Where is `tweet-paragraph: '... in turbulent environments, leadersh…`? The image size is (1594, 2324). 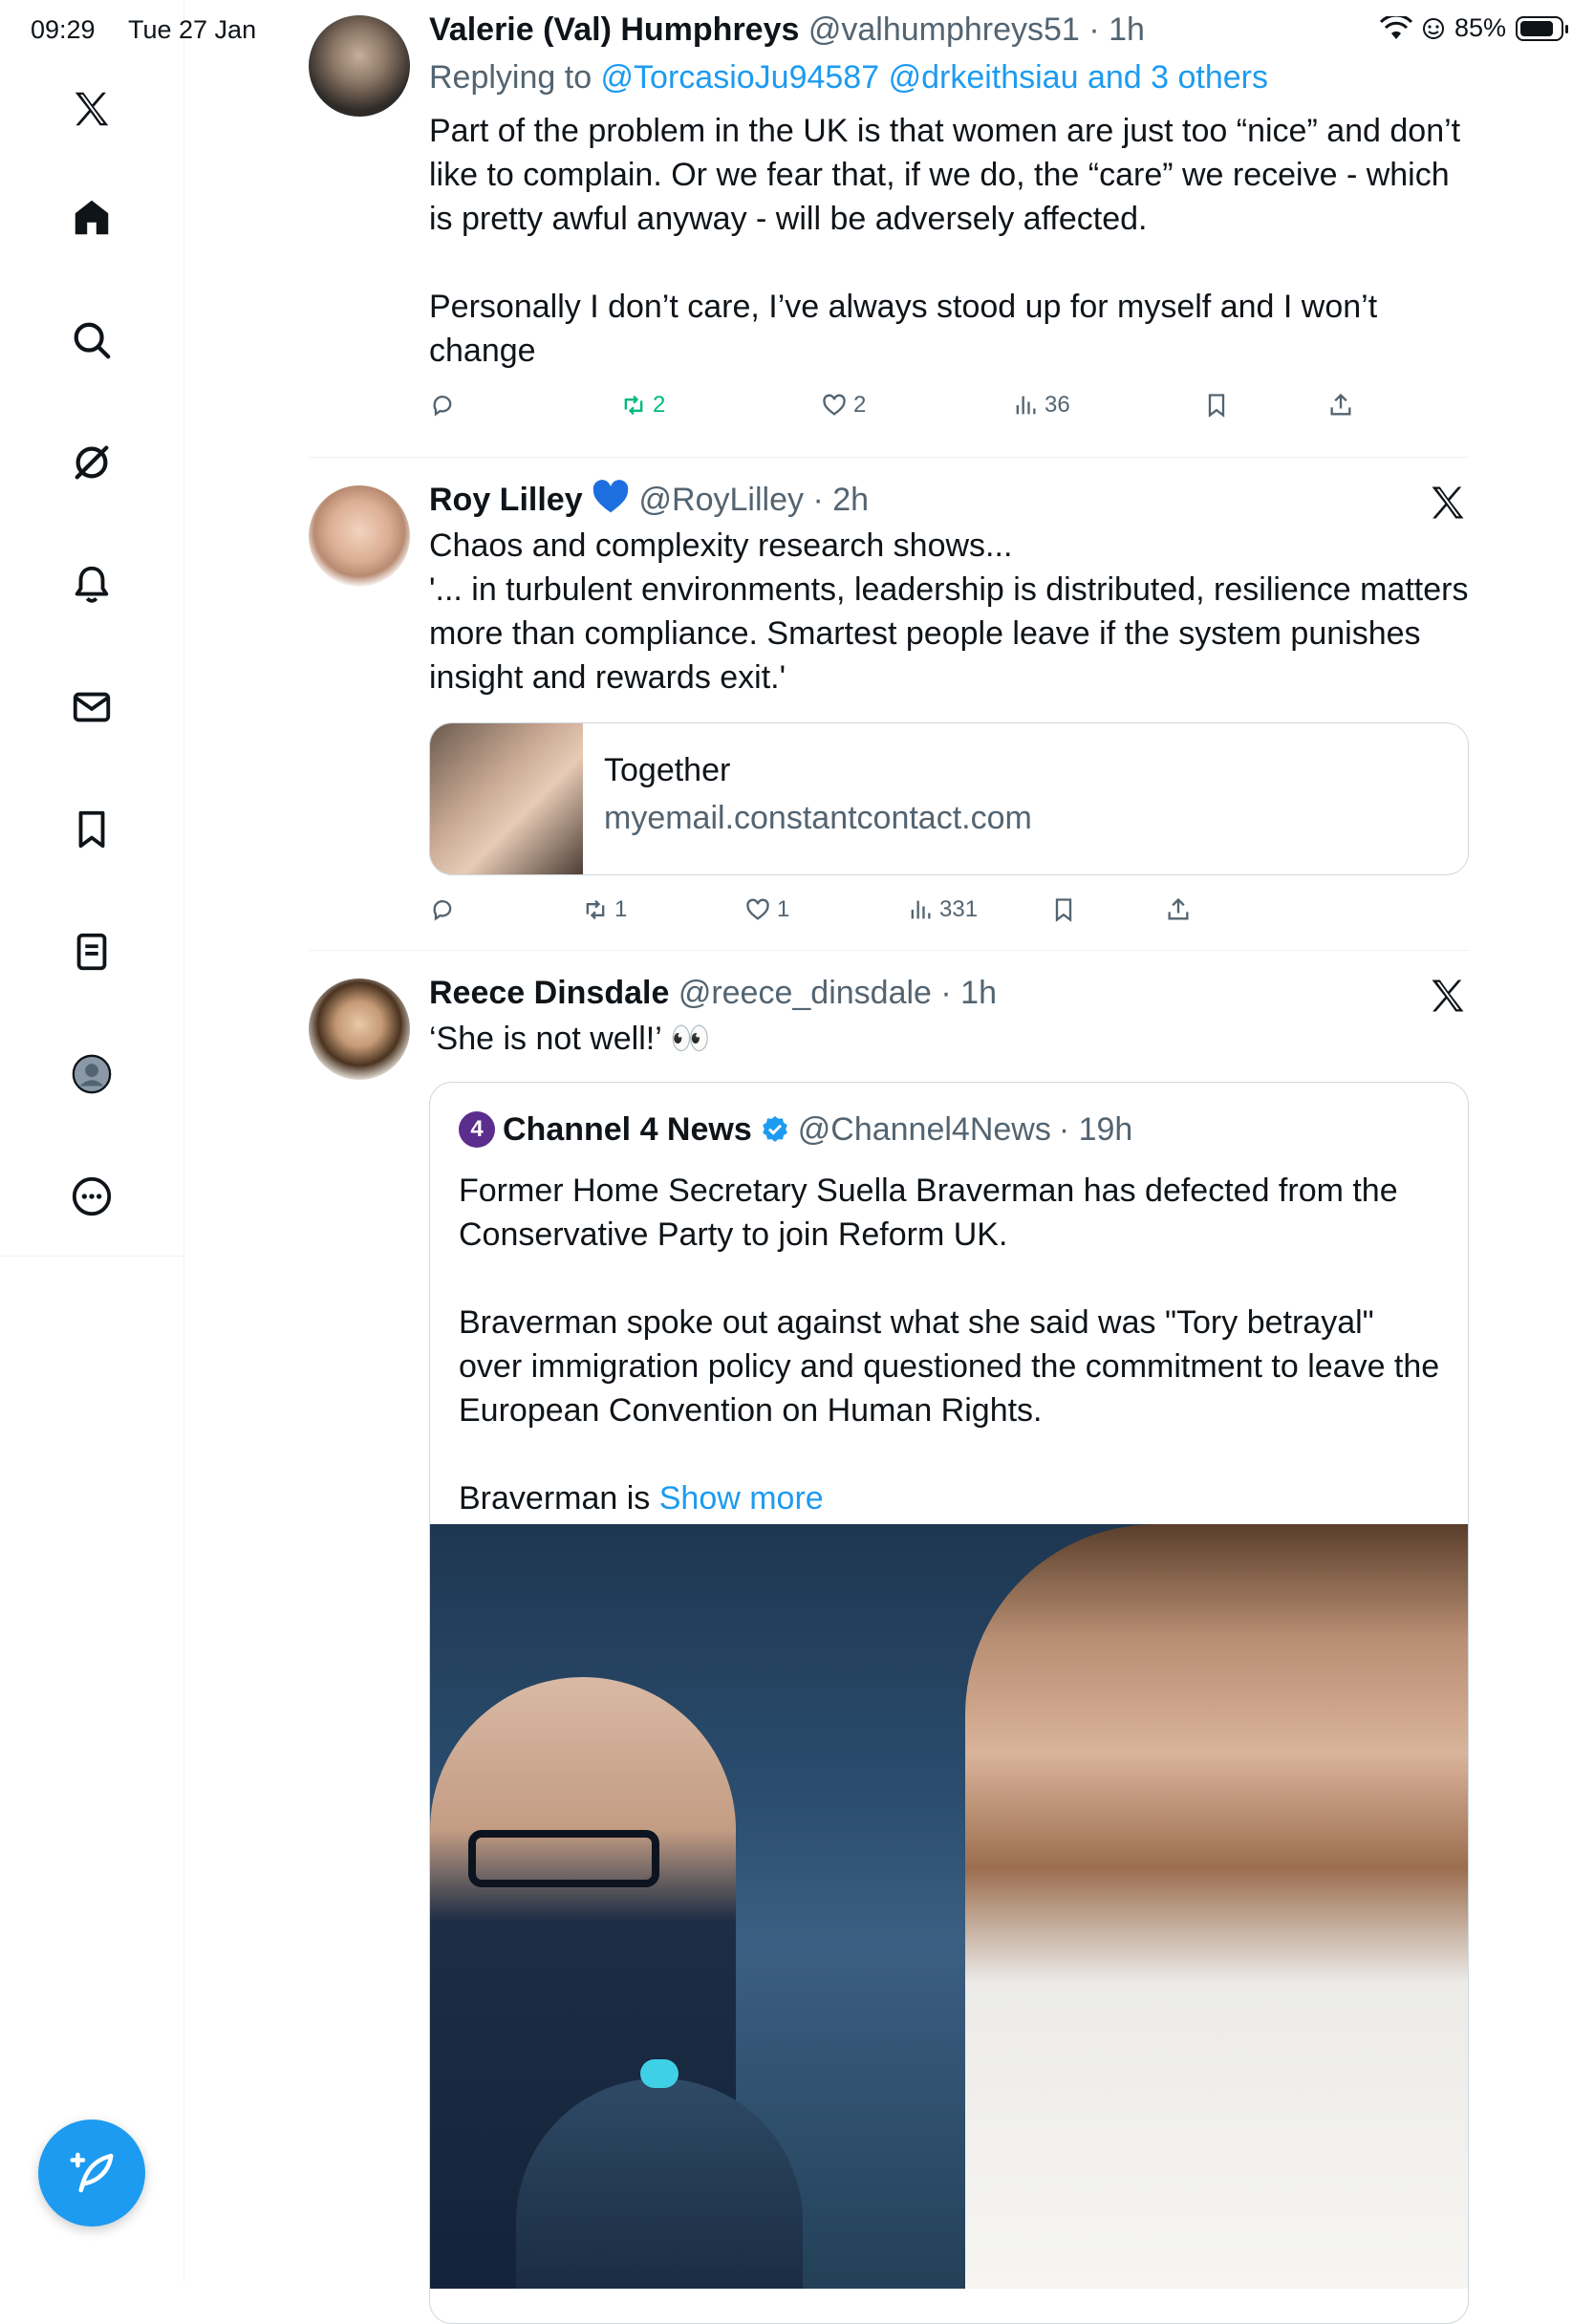
tweet-paragraph: '... in turbulent environments, leadersh… is located at coordinates (949, 633).